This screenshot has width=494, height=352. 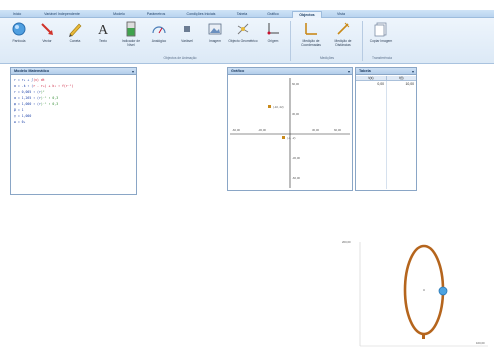 What do you see at coordinates (381, 41) in the screenshot?
I see `copy-image-label: Copiar Imagem` at bounding box center [381, 41].